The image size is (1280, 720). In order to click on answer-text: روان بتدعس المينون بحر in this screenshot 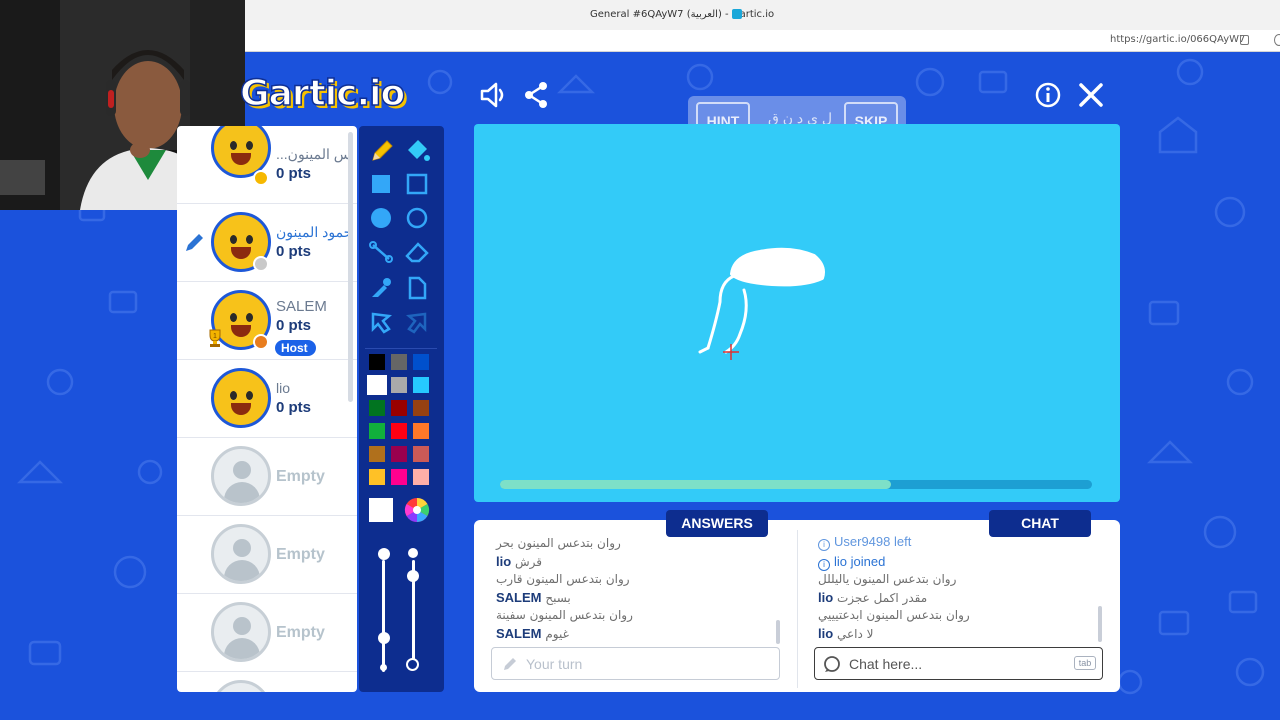, I will do `click(558, 543)`.